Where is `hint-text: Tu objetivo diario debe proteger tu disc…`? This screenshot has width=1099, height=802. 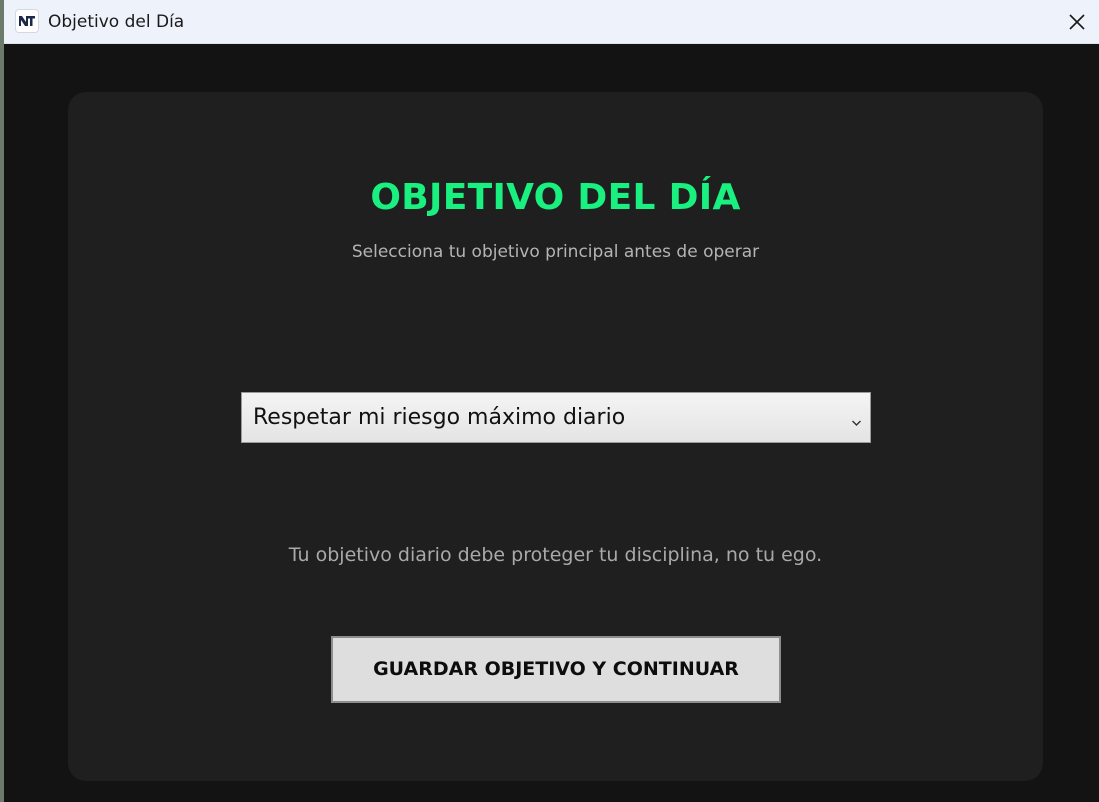
hint-text: Tu objetivo diario debe proteger tu disc… is located at coordinates (555, 555).